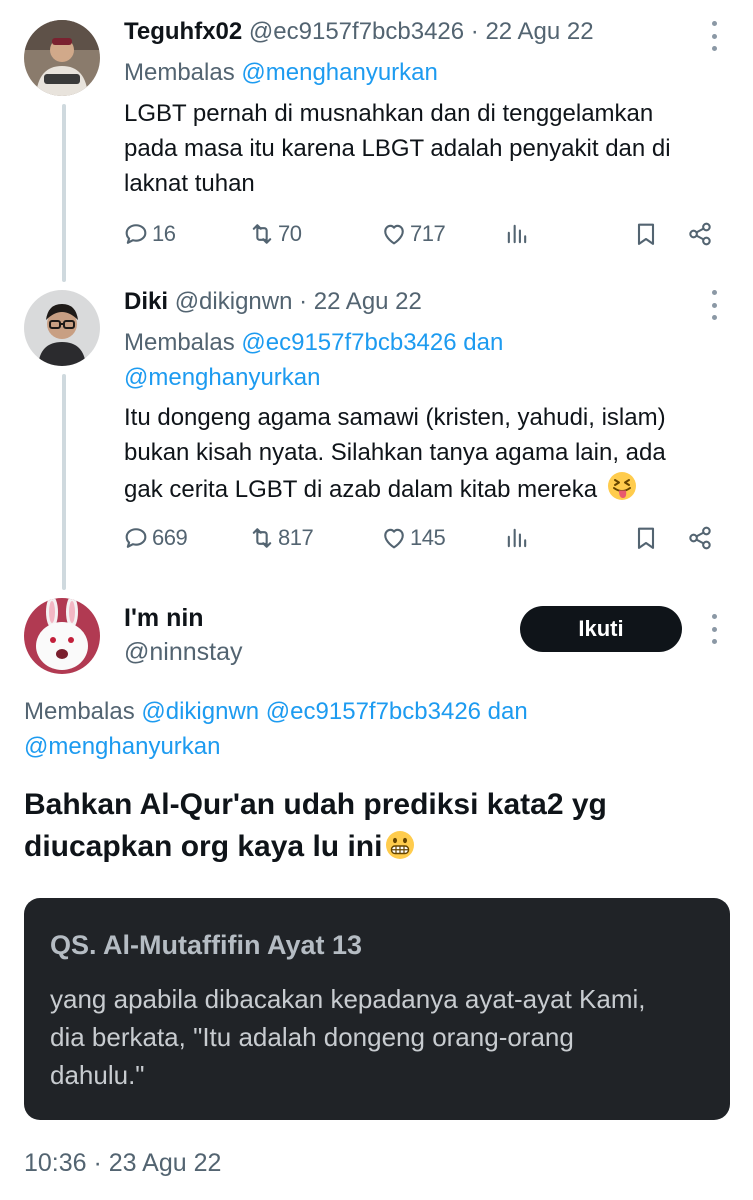  I want to click on reply-mention: @dikignwn @ec9157f7bcb3426 dan, so click(334, 711).